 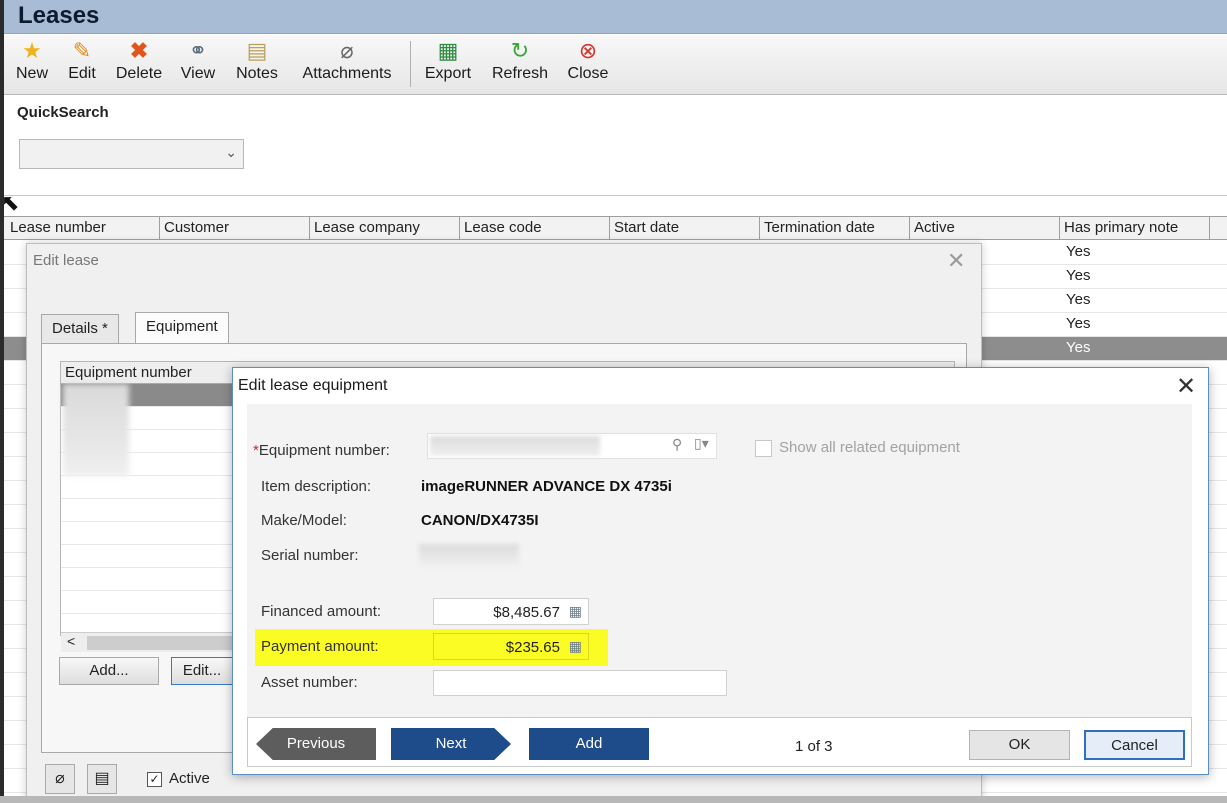 What do you see at coordinates (321, 450) in the screenshot?
I see `equipment-number-label: *Equipment number:` at bounding box center [321, 450].